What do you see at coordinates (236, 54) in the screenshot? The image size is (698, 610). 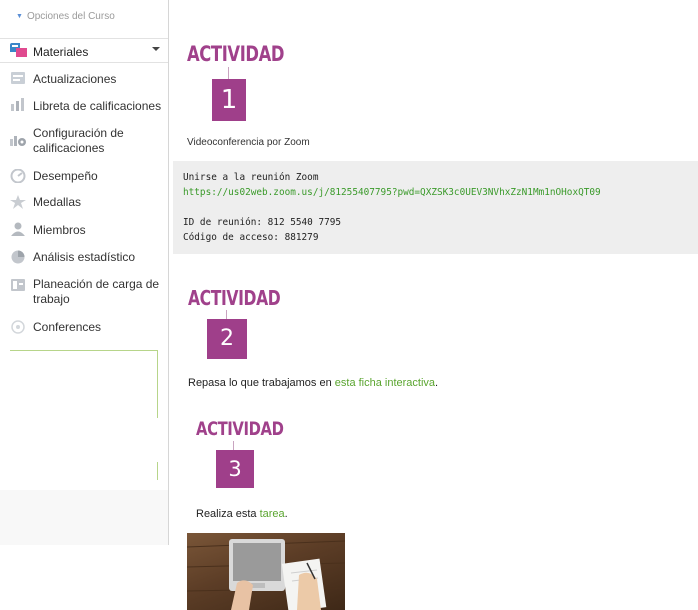 I see `activity-1-title: ACTIVIDAD` at bounding box center [236, 54].